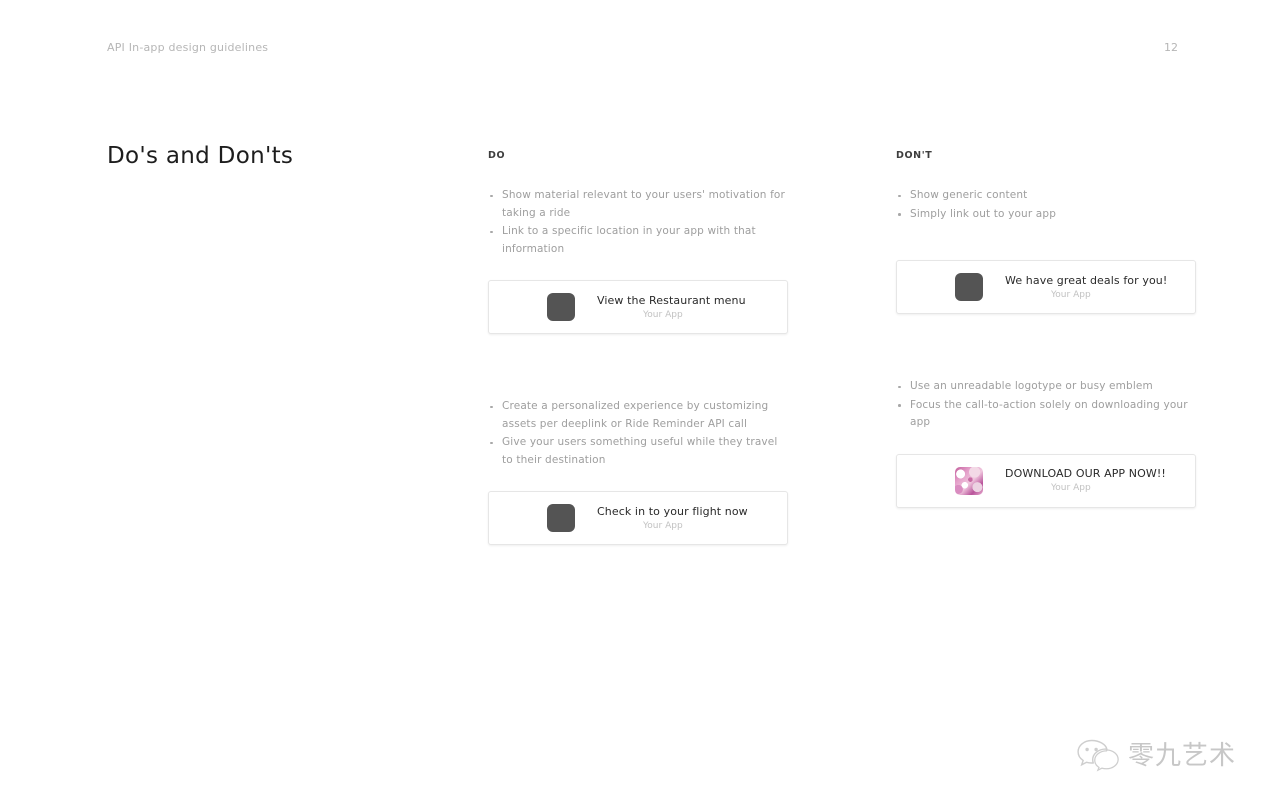 The height and width of the screenshot is (800, 1280). I want to click on notification-card-text: View the Restaurant menu Your App, so click(685, 307).